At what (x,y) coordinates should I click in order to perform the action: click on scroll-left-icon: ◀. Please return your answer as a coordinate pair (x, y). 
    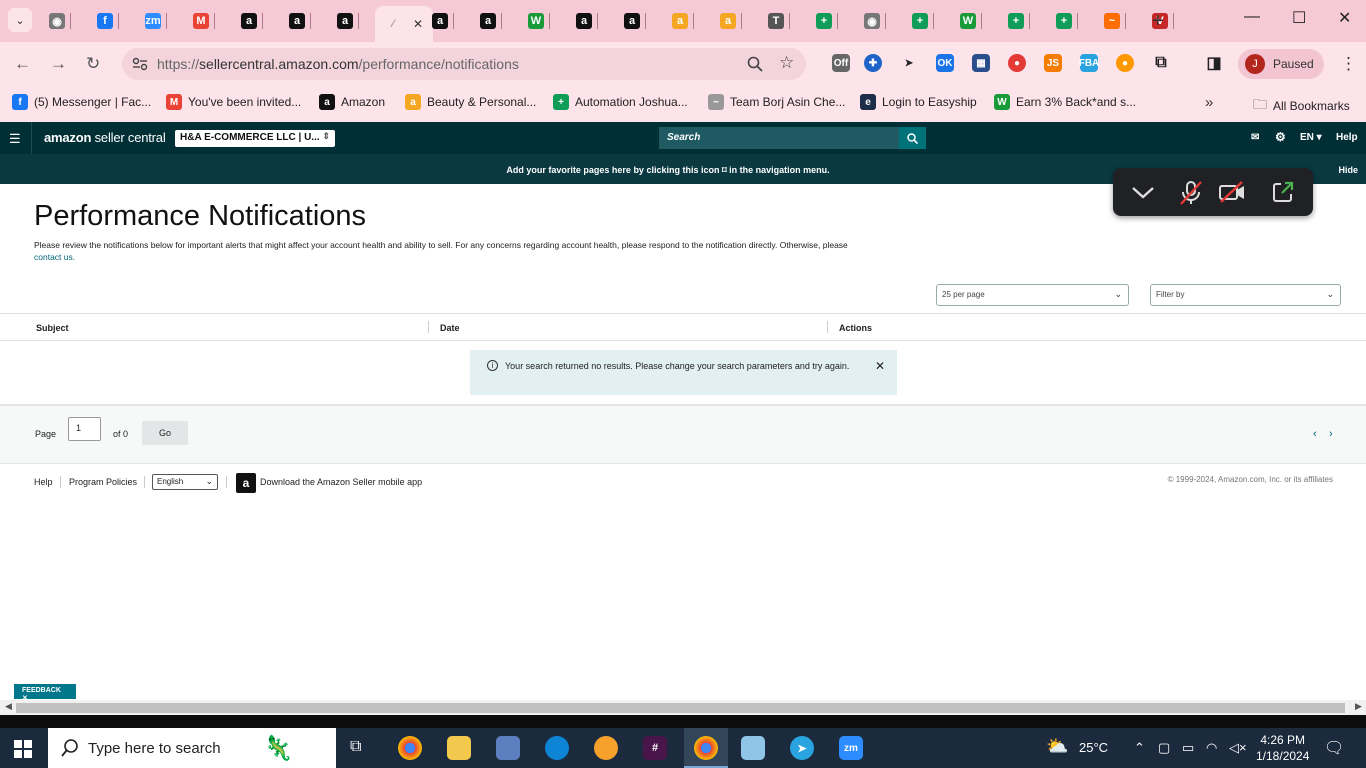
    Looking at the image, I should click on (8, 706).